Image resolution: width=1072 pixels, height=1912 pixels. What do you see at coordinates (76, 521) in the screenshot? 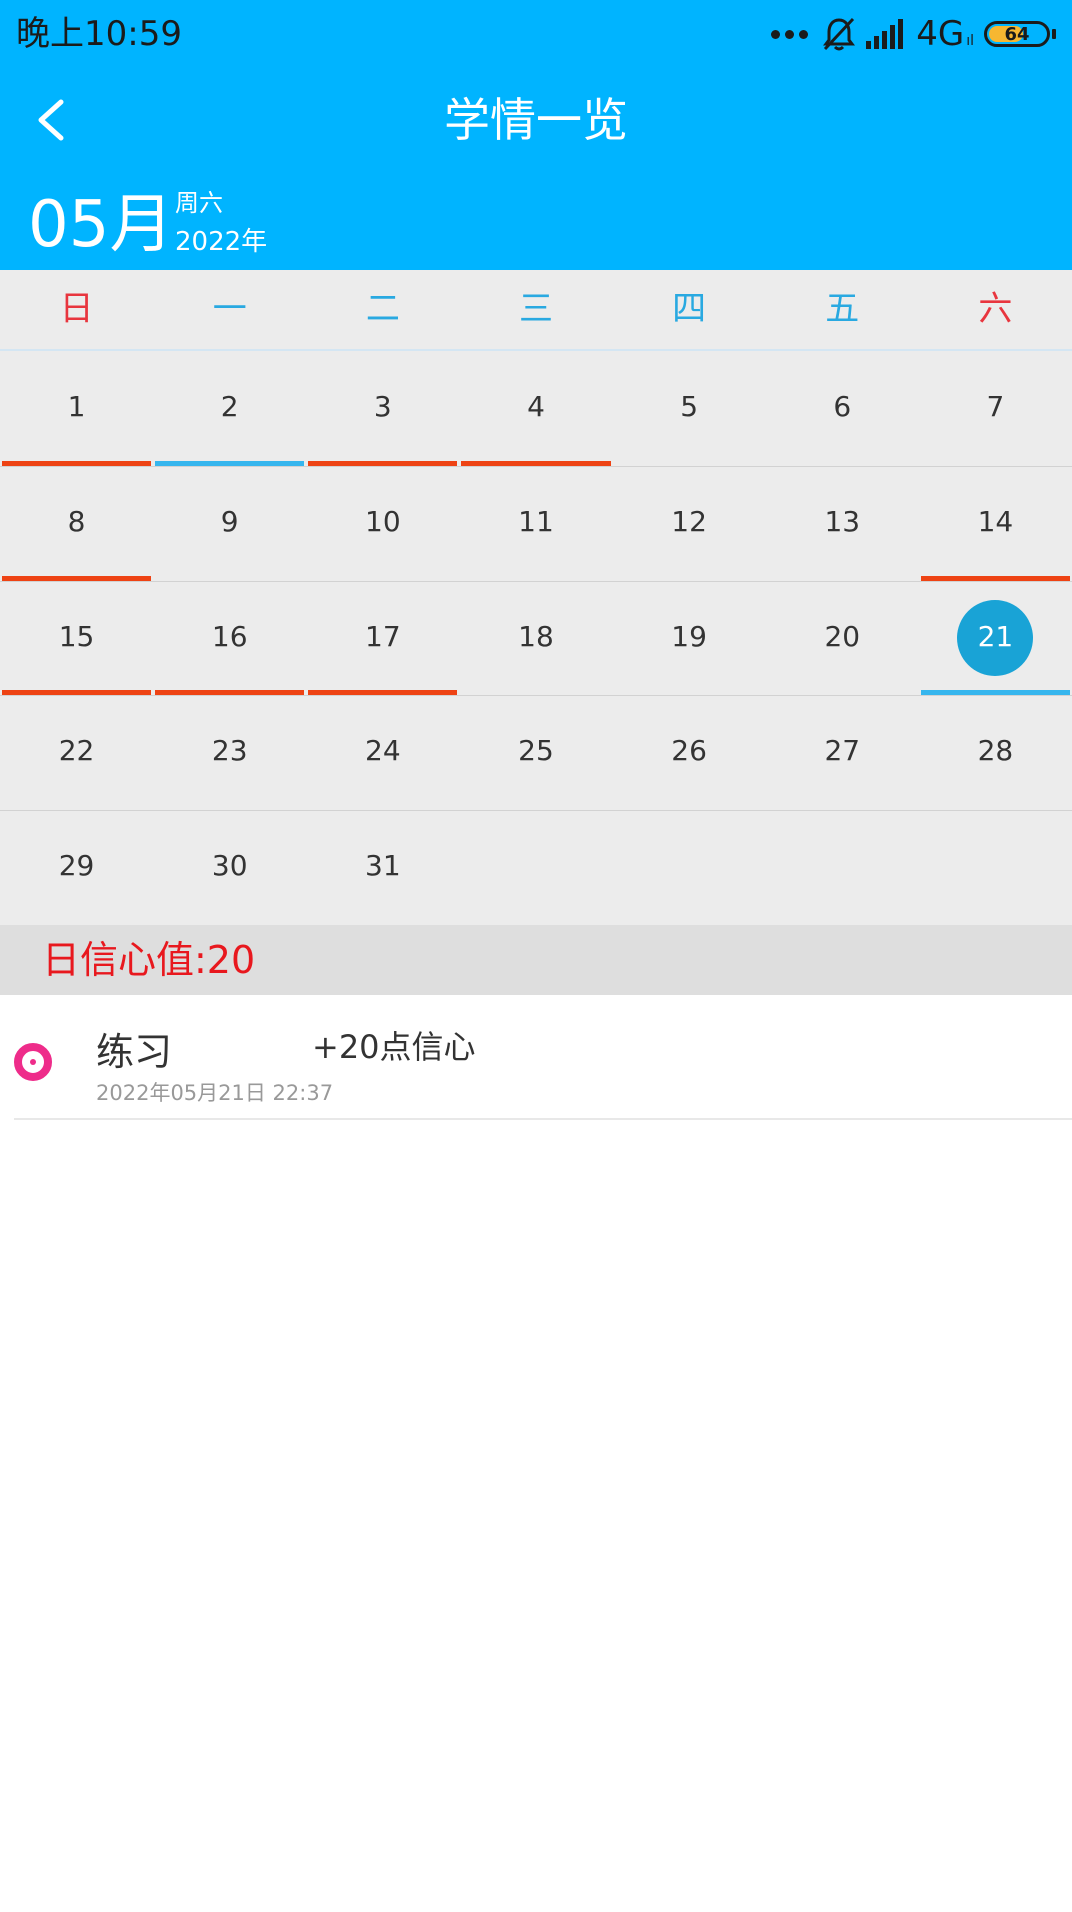
I see `day-number: 8` at bounding box center [76, 521].